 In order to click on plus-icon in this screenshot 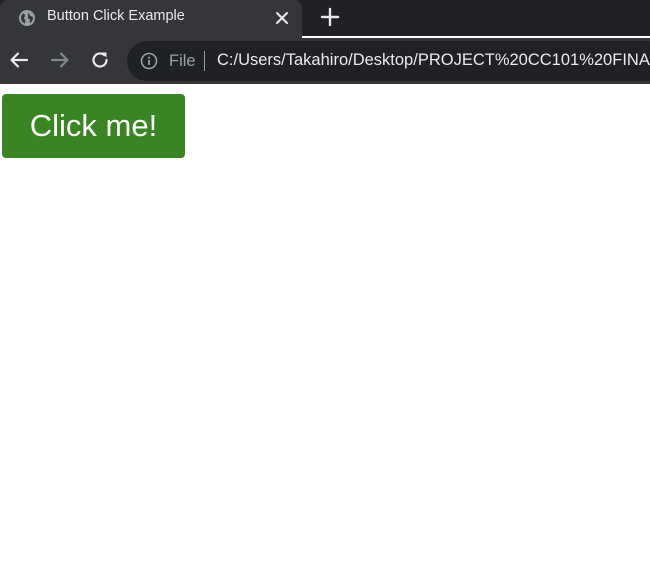, I will do `click(330, 17)`.